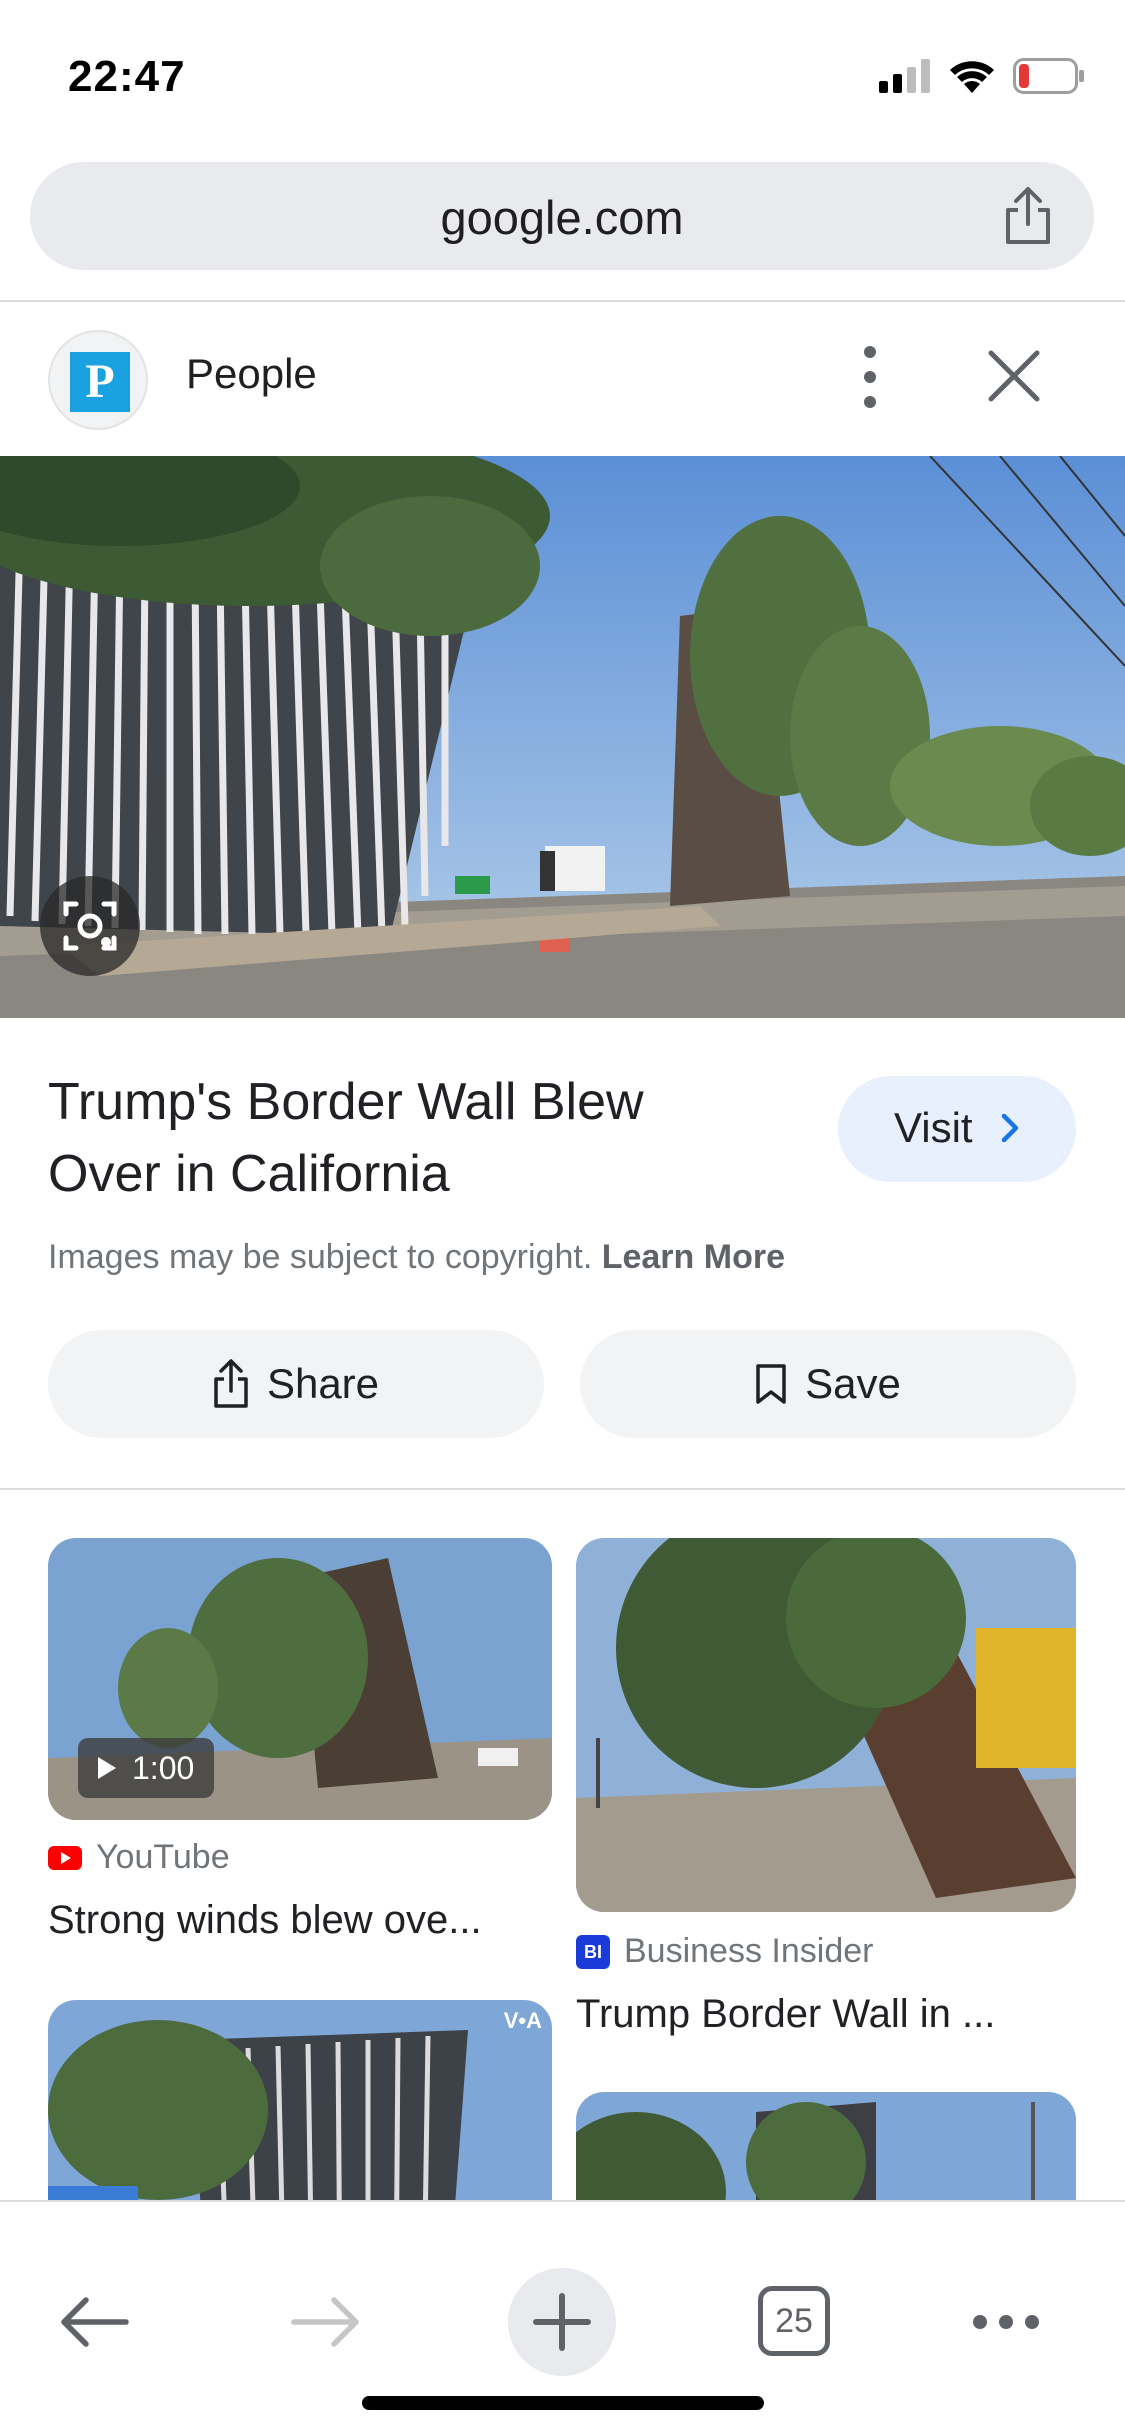  What do you see at coordinates (693, 1257) in the screenshot?
I see `learn-more-link: Learn More` at bounding box center [693, 1257].